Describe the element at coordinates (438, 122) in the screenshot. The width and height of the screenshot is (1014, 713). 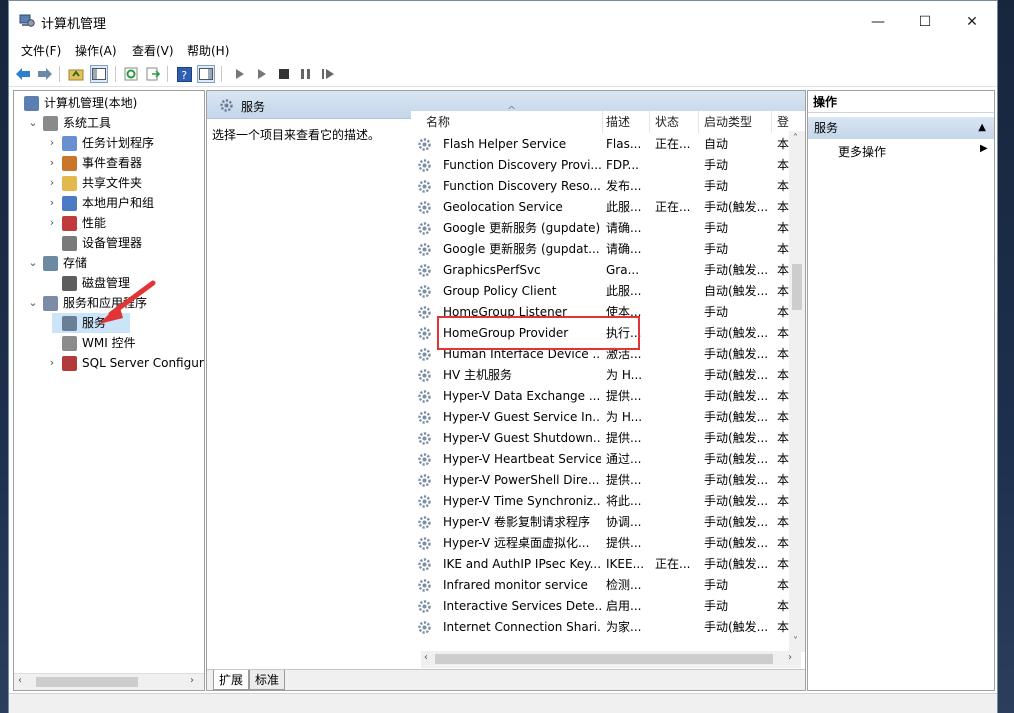
I see `column-name: 名称` at that location.